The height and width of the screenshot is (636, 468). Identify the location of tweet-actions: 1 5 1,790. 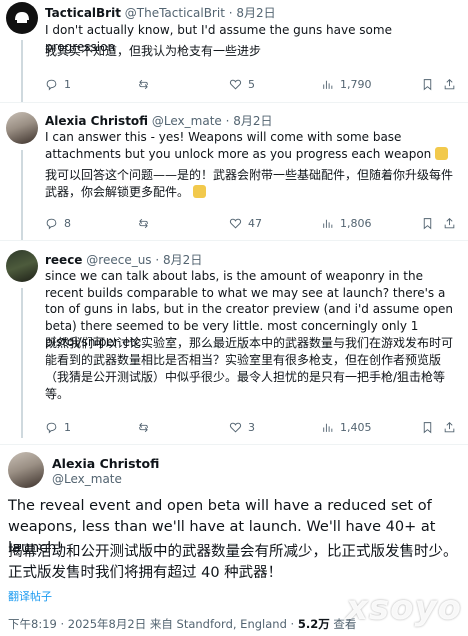
(253, 84).